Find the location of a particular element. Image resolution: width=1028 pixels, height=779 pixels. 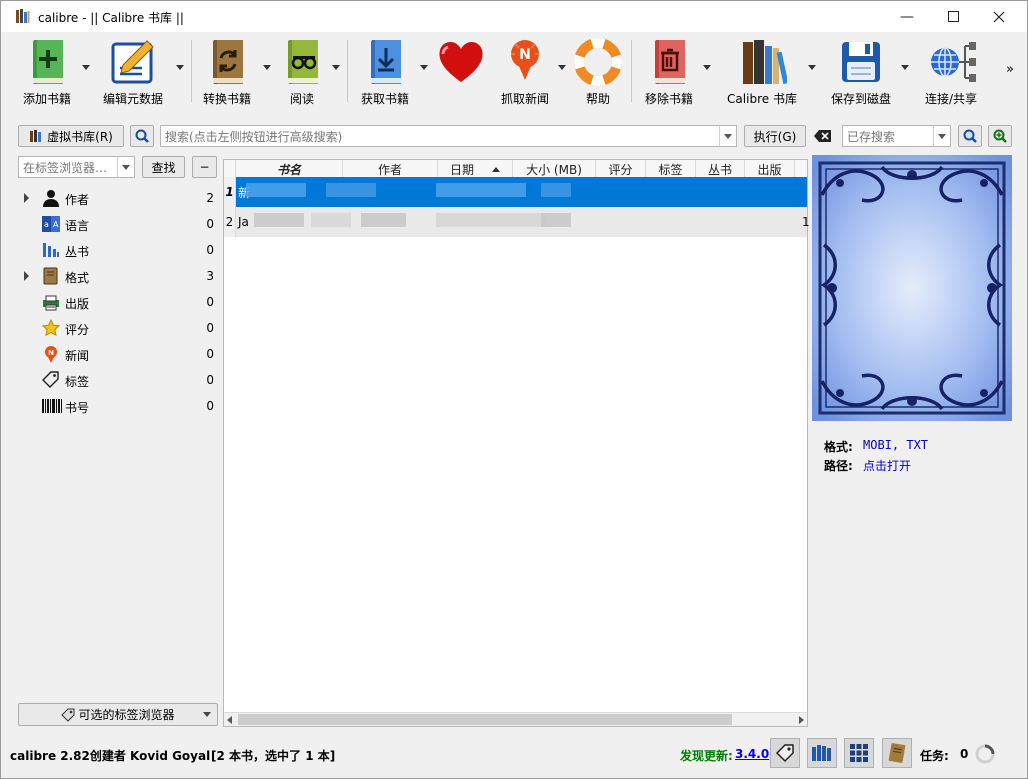

tag-category-row: 丛书 0 is located at coordinates (114, 250).